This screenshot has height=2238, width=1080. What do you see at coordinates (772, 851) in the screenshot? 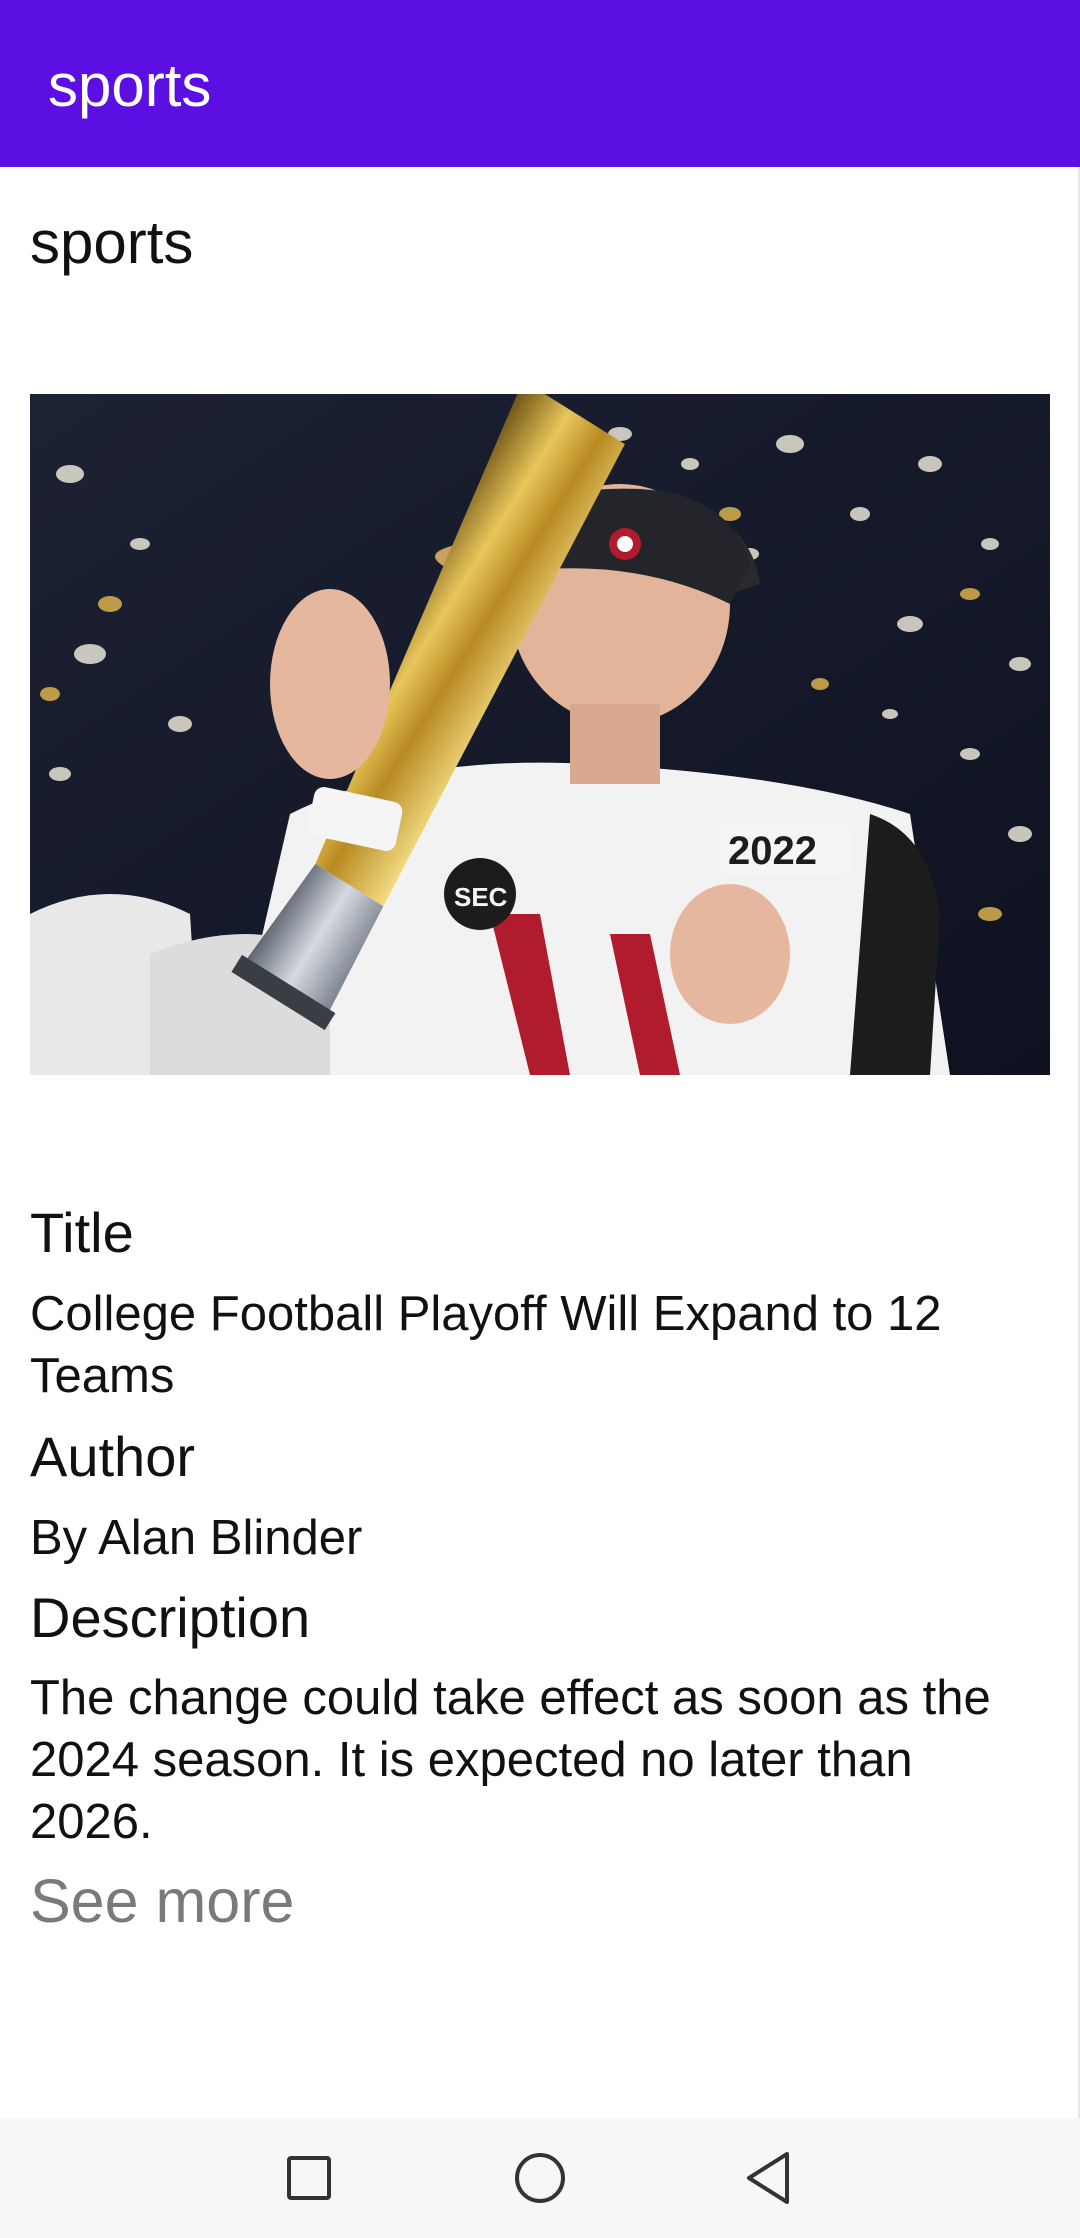
I see `svg-text: 2022` at bounding box center [772, 851].